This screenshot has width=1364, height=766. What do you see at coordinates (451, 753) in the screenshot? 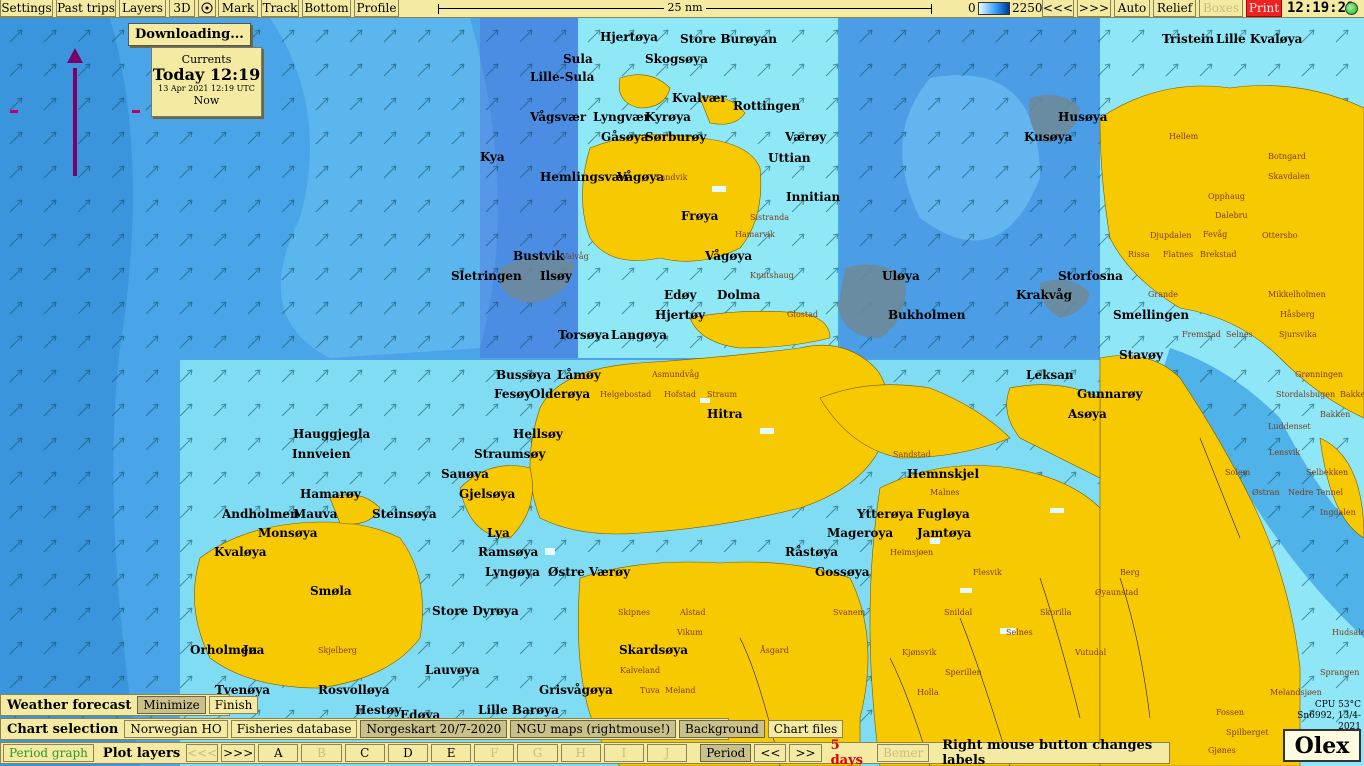
I see `layer-e-button: E` at bounding box center [451, 753].